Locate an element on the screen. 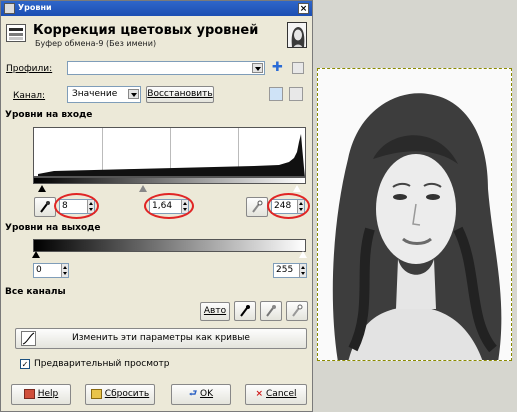 The width and height of the screenshot is (517, 412). add-preset-icon: ✚ is located at coordinates (277, 67).